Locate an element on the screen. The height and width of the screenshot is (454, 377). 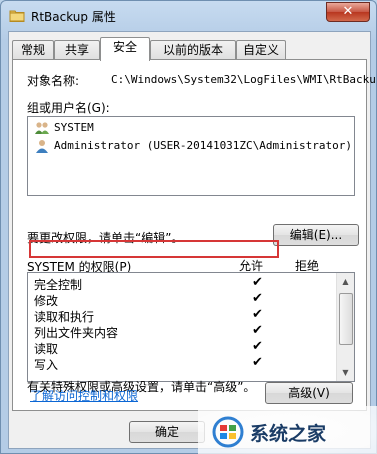
watermark-logo: 系统之家 is located at coordinates (287, 430).